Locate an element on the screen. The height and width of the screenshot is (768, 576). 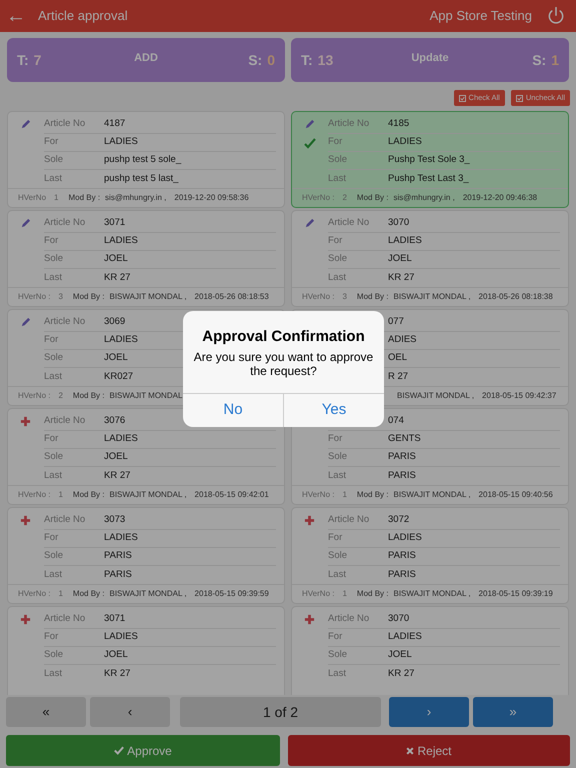
field-value: 3073 is located at coordinates (115, 520).